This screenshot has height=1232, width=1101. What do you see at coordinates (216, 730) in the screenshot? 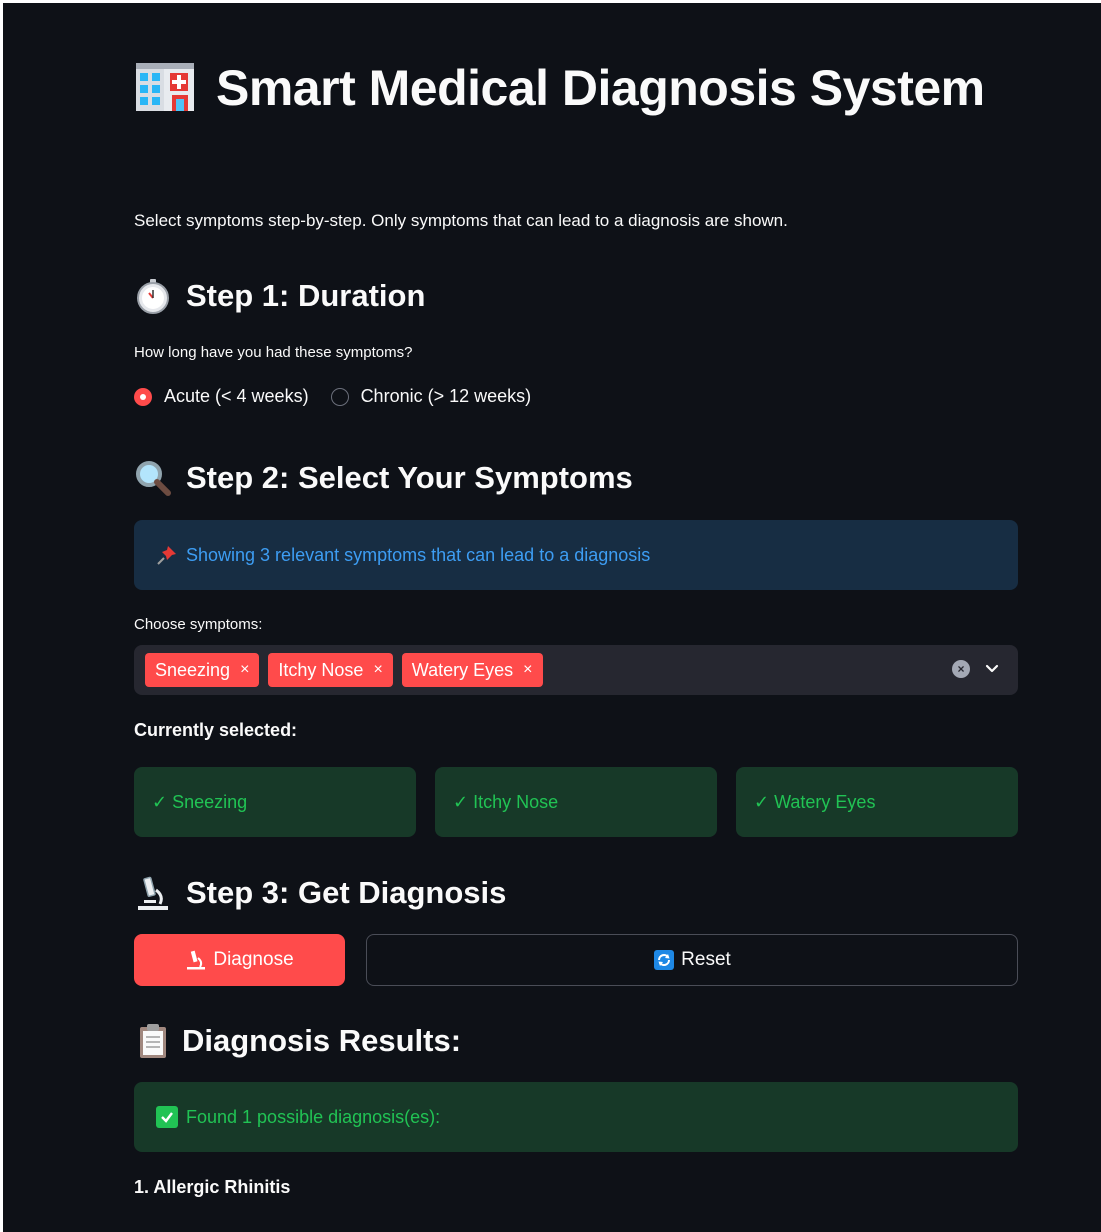
I see `currently-selected-label: Currently selected:` at bounding box center [216, 730].